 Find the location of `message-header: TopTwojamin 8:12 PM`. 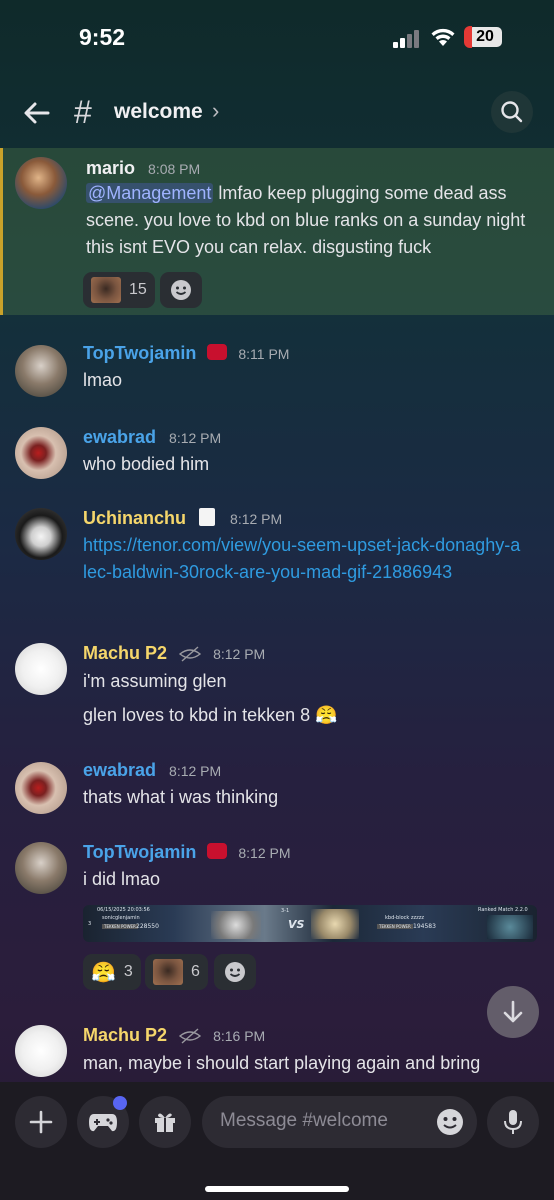

message-header: TopTwojamin 8:12 PM is located at coordinates (187, 852).